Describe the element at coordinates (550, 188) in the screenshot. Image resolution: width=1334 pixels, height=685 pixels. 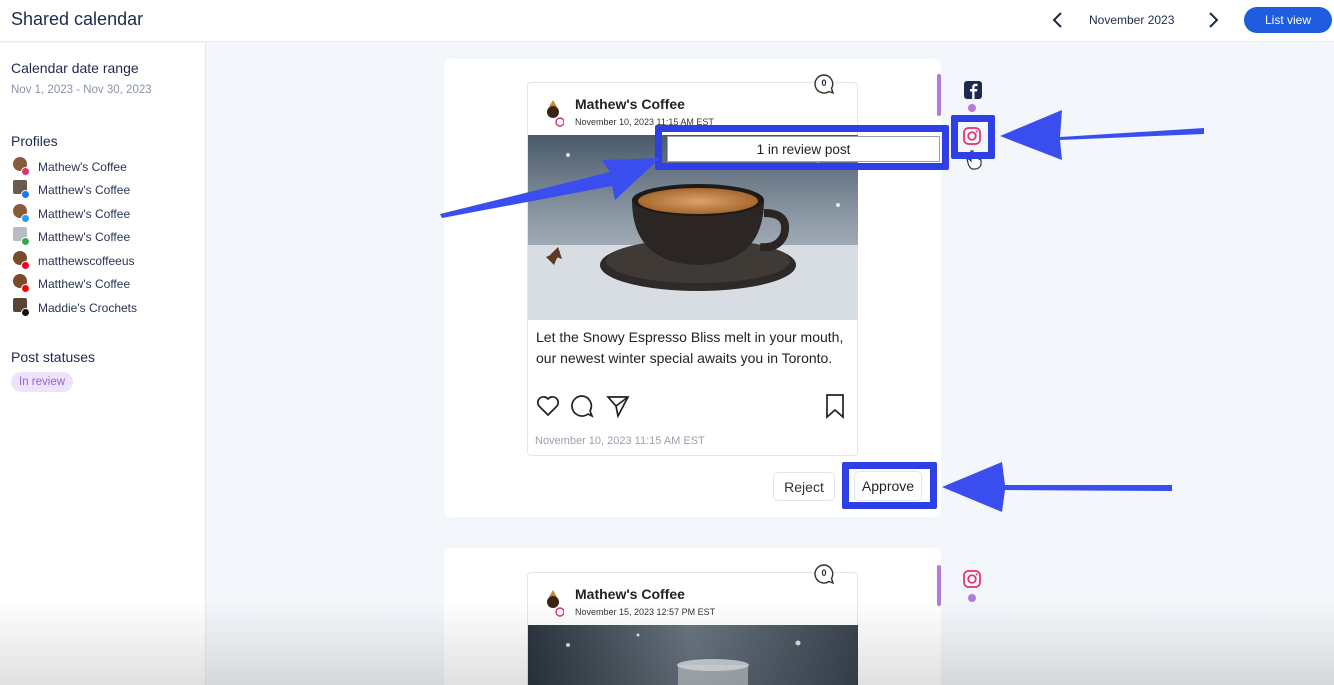
I see `arrow-to-tooltip-icon` at that location.